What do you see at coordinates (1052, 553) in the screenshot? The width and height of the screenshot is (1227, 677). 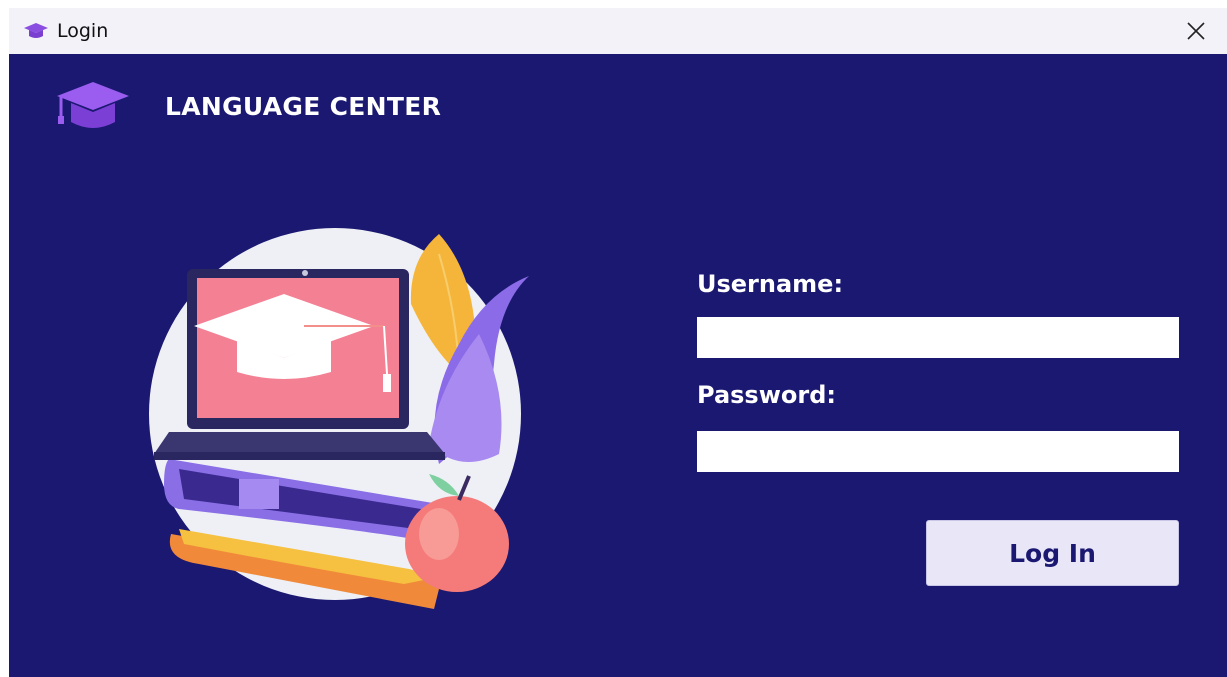 I see `login-button: Log In` at bounding box center [1052, 553].